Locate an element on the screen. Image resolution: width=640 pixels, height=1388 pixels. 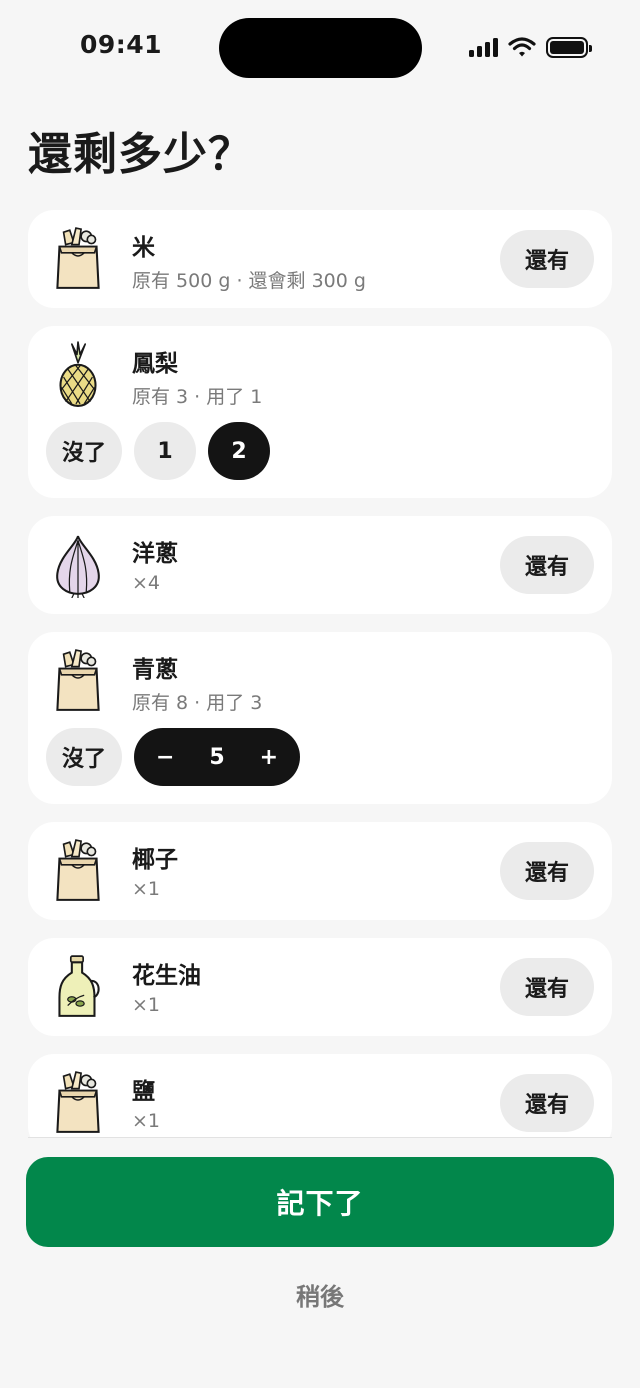
item-name: 椰子 is located at coordinates (155, 860).